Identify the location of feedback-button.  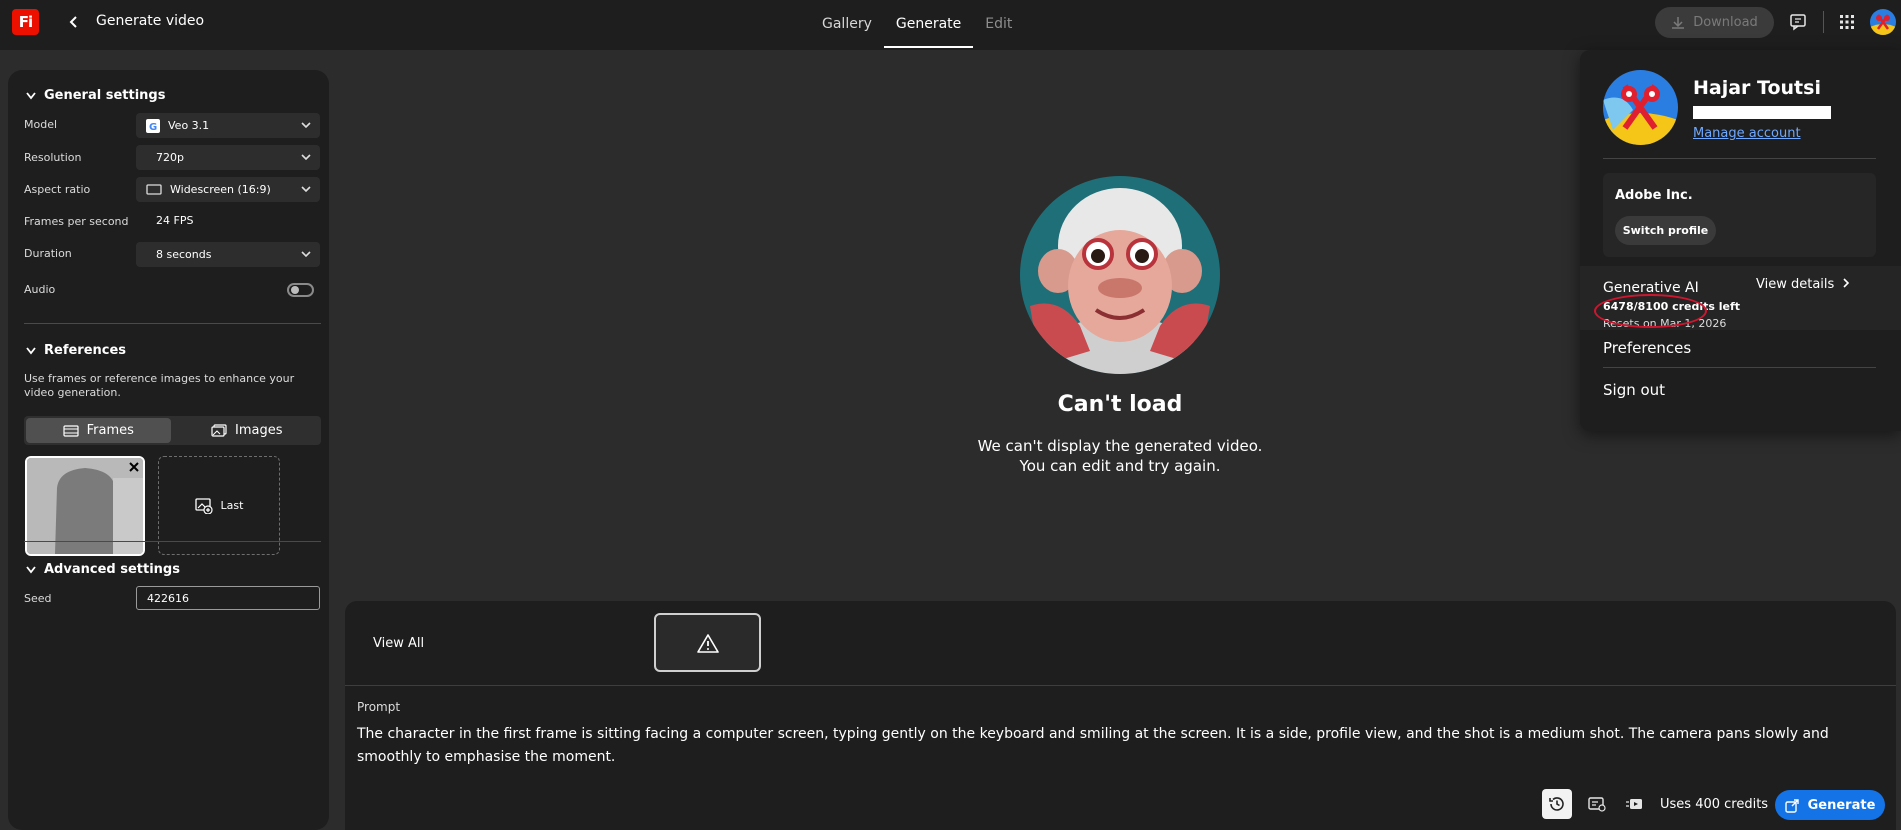
(1798, 22).